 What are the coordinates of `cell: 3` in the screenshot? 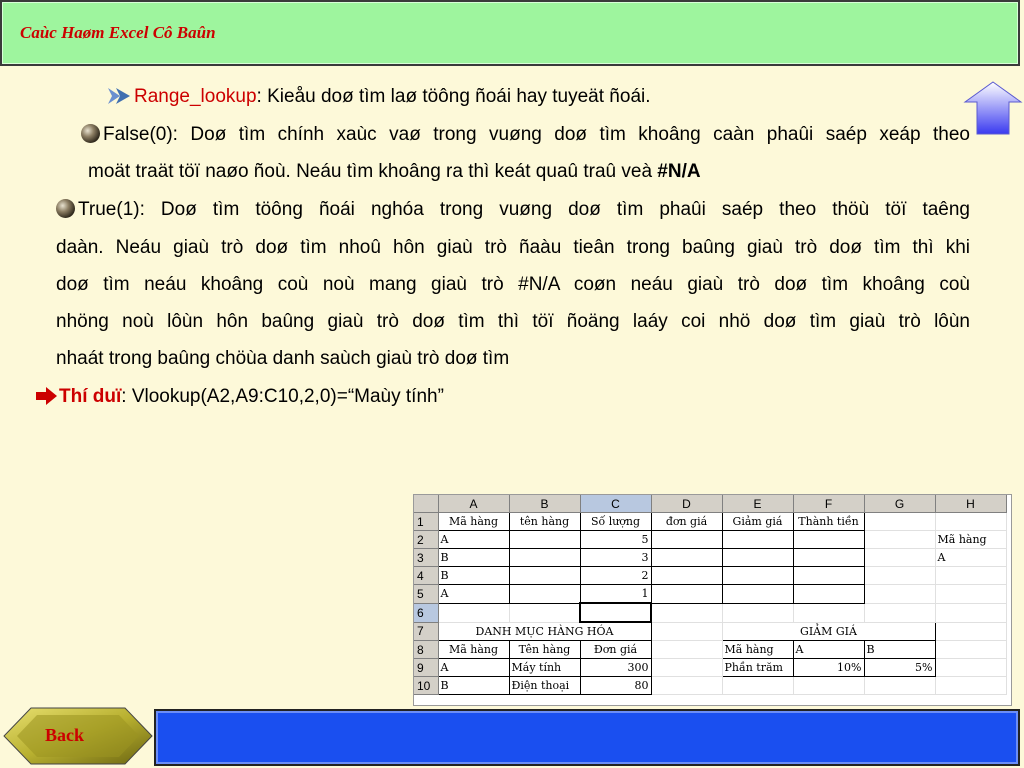 It's located at (615, 557).